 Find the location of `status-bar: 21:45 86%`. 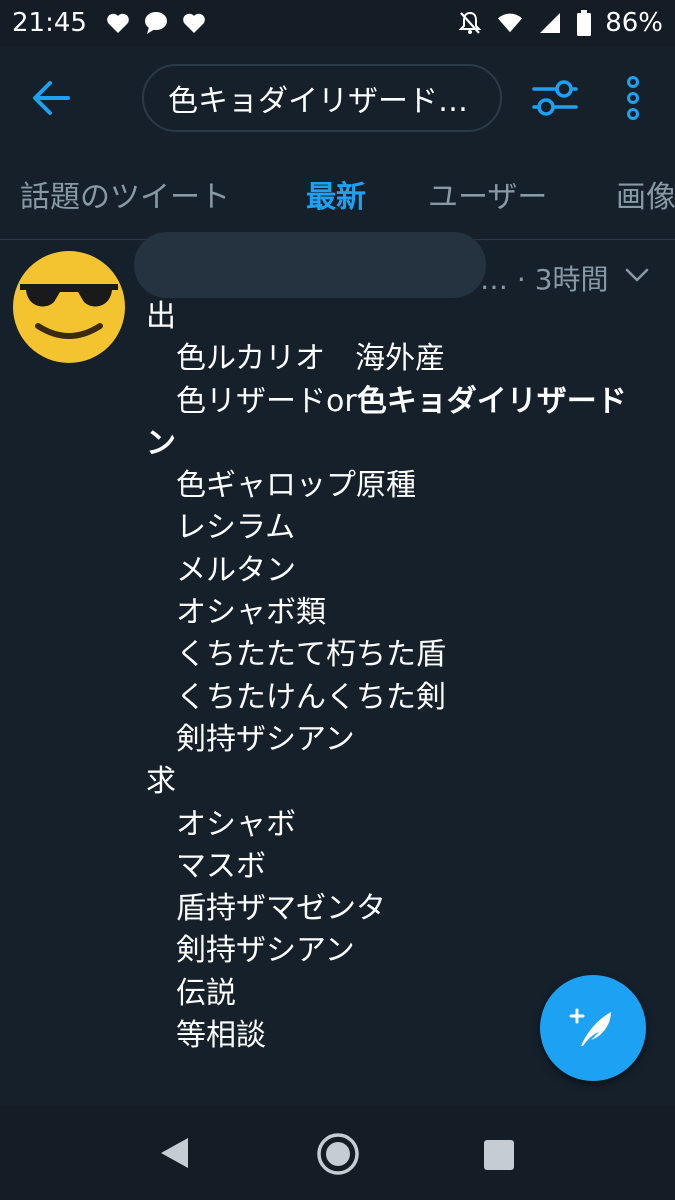

status-bar: 21:45 86% is located at coordinates (337, 23).